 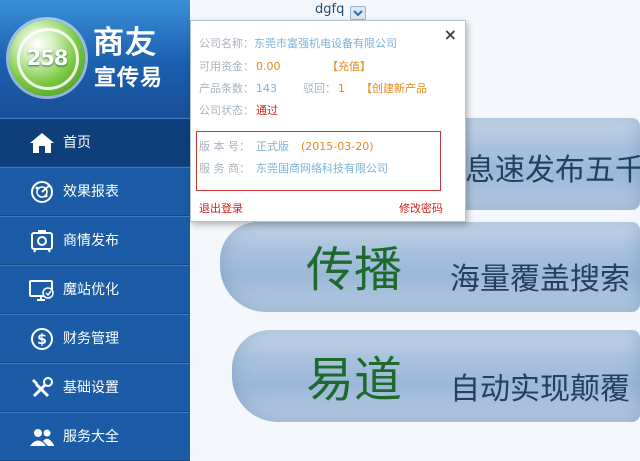 I want to click on products-row: 产品条数： 143, so click(x=238, y=89).